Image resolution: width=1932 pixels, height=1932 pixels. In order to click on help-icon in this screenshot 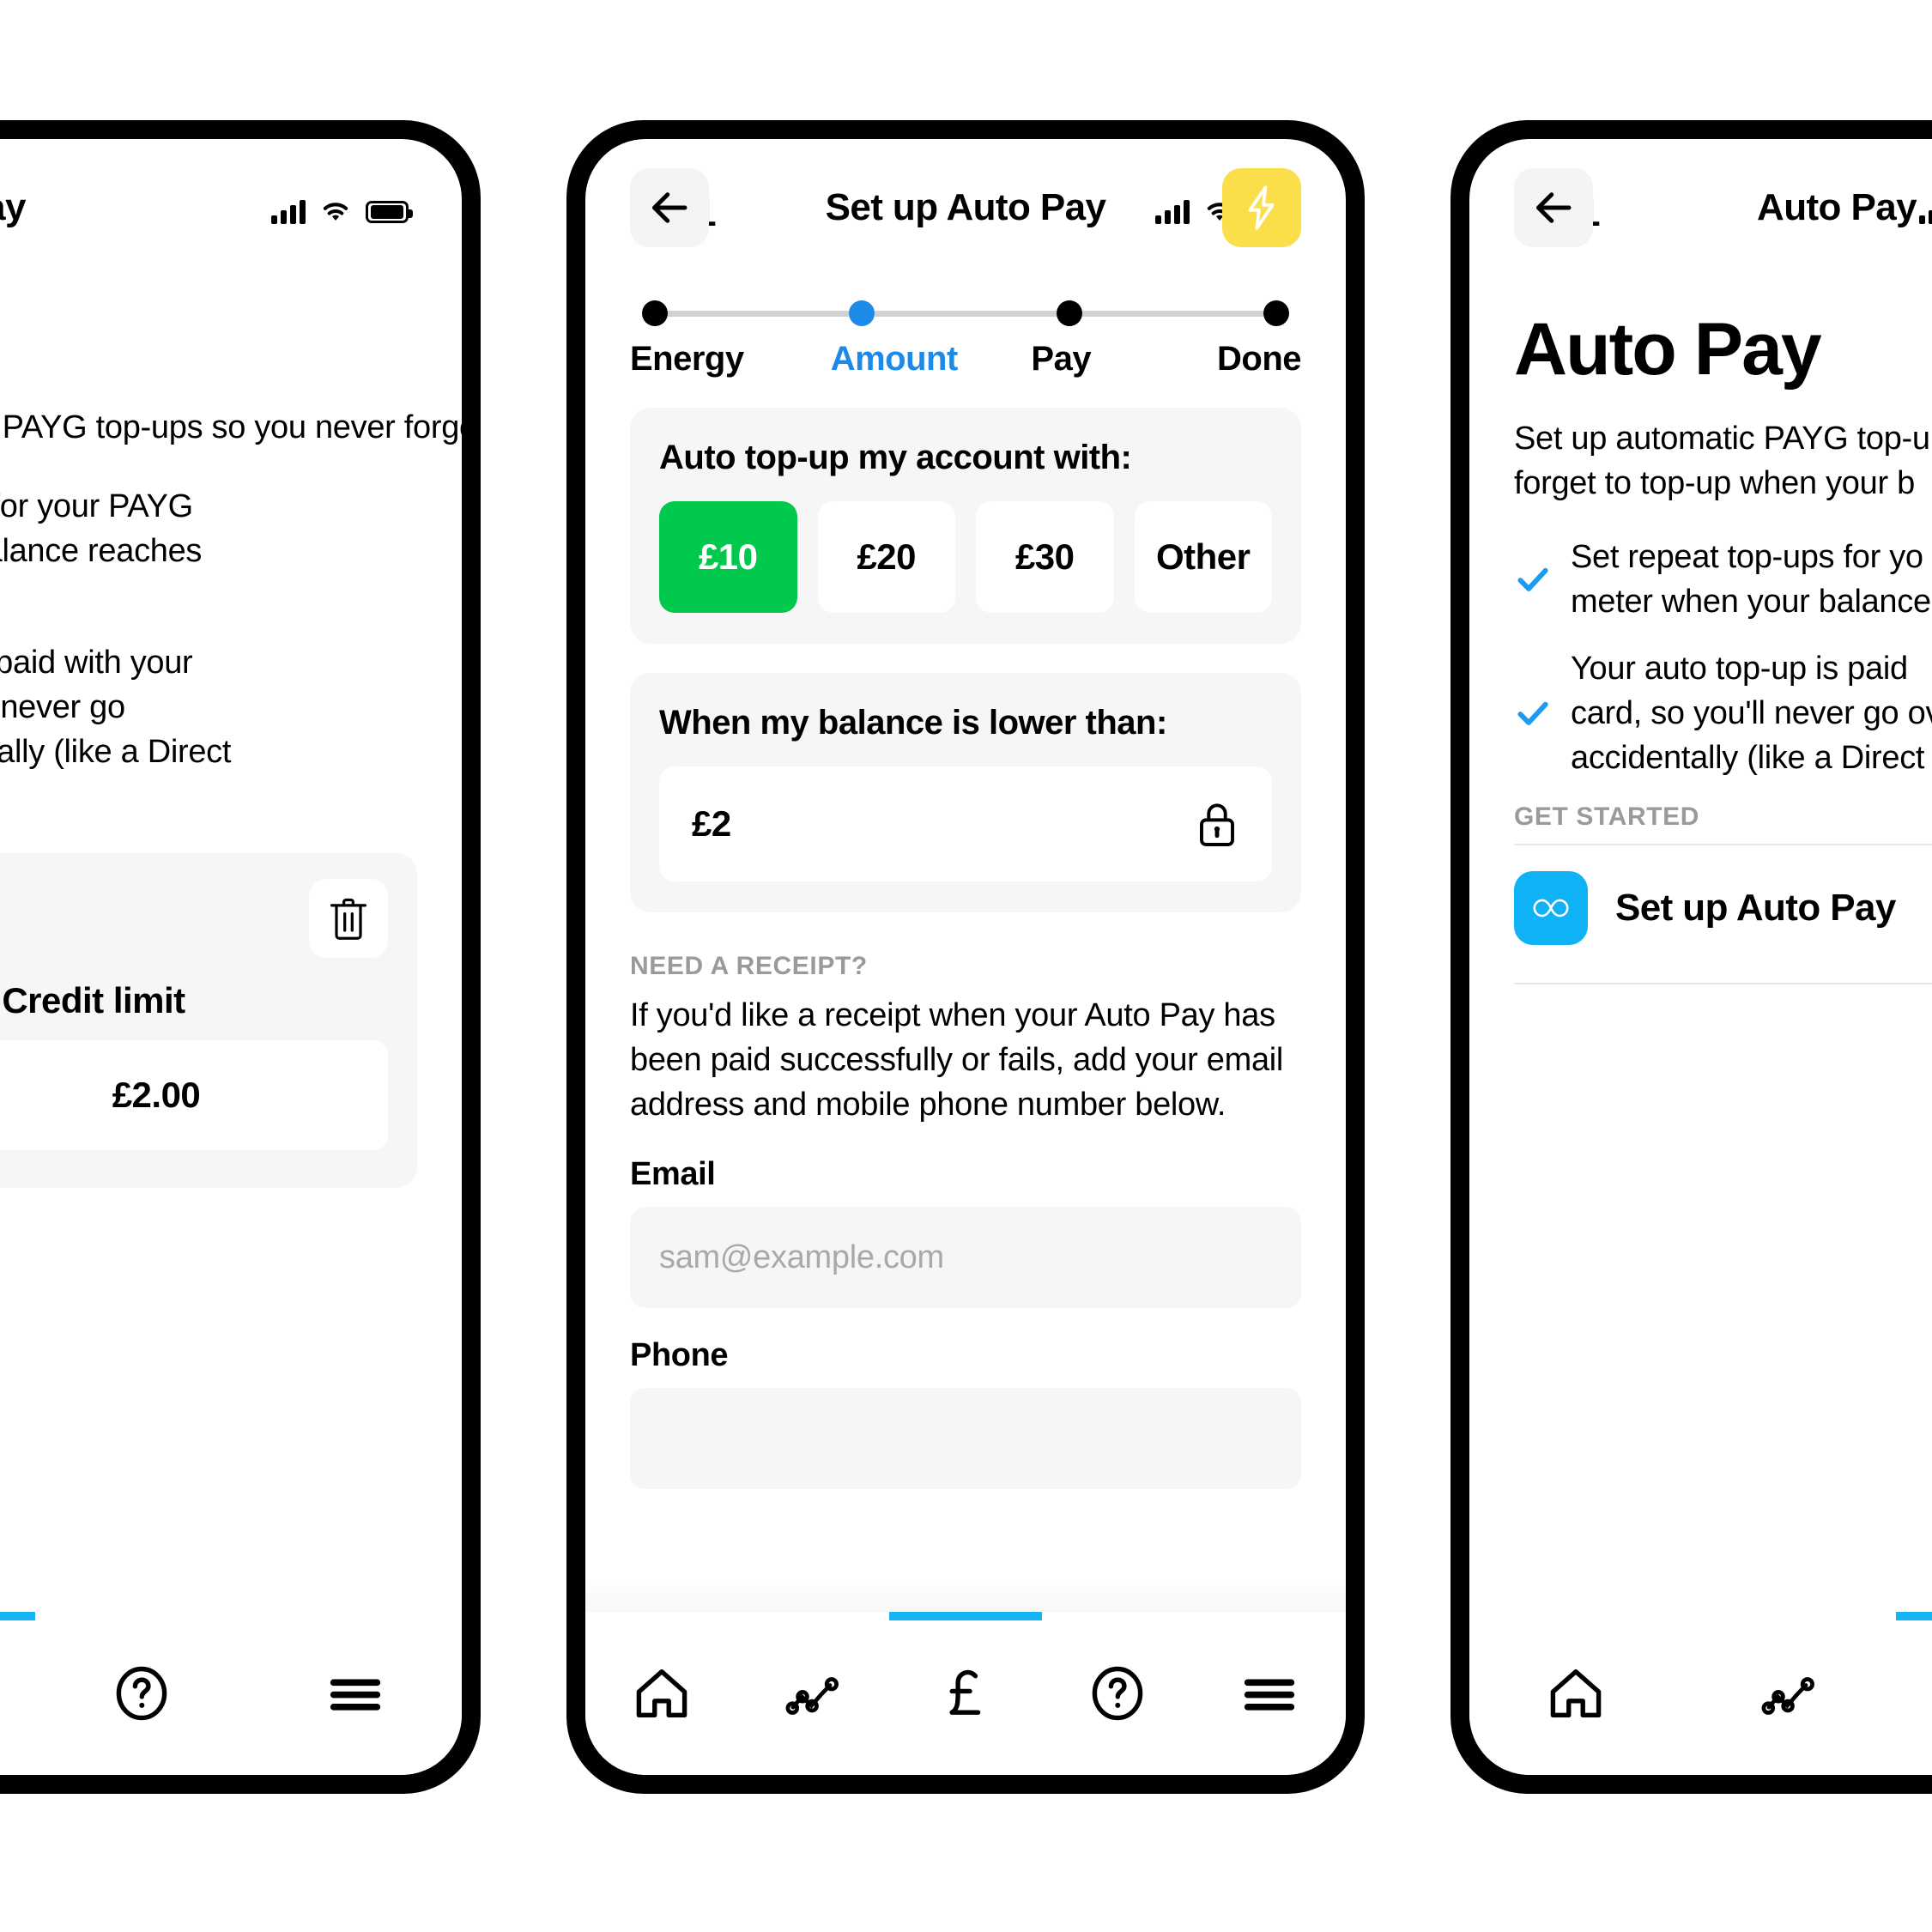, I will do `click(1117, 1693)`.